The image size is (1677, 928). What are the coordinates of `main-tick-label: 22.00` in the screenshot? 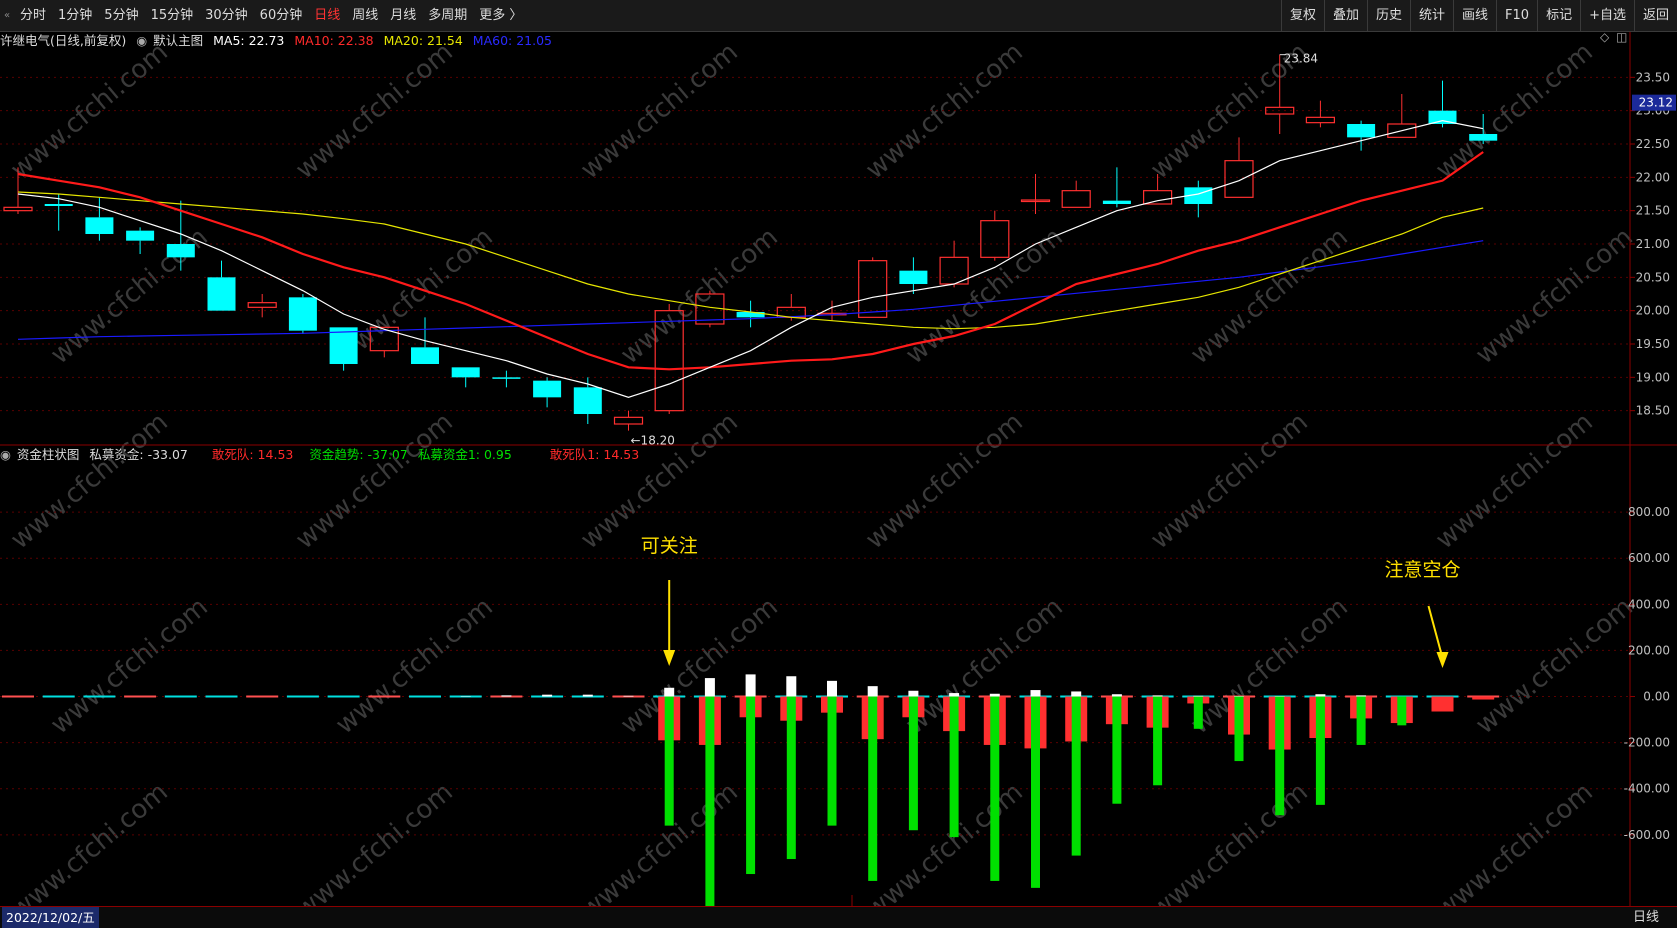 It's located at (1653, 177).